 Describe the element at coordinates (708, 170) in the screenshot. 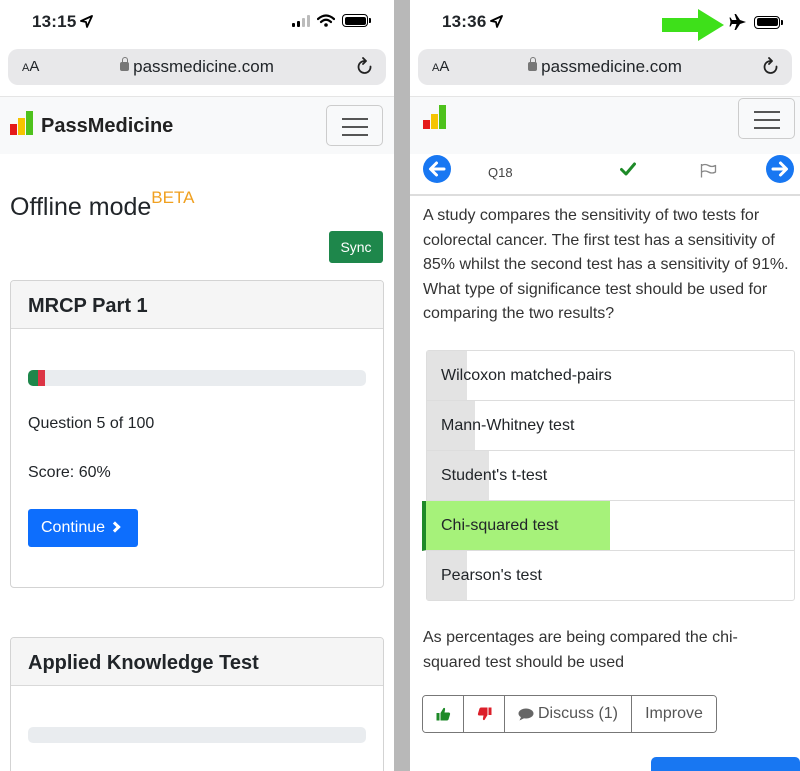

I see `flag-icon` at that location.